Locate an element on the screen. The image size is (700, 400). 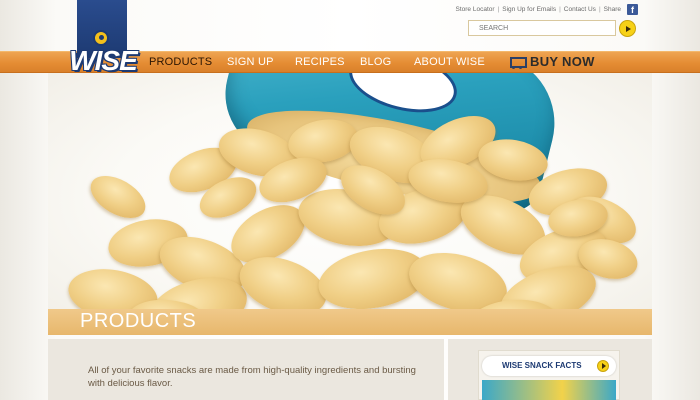
contact-us-link: Contact Us is located at coordinates (580, 9).